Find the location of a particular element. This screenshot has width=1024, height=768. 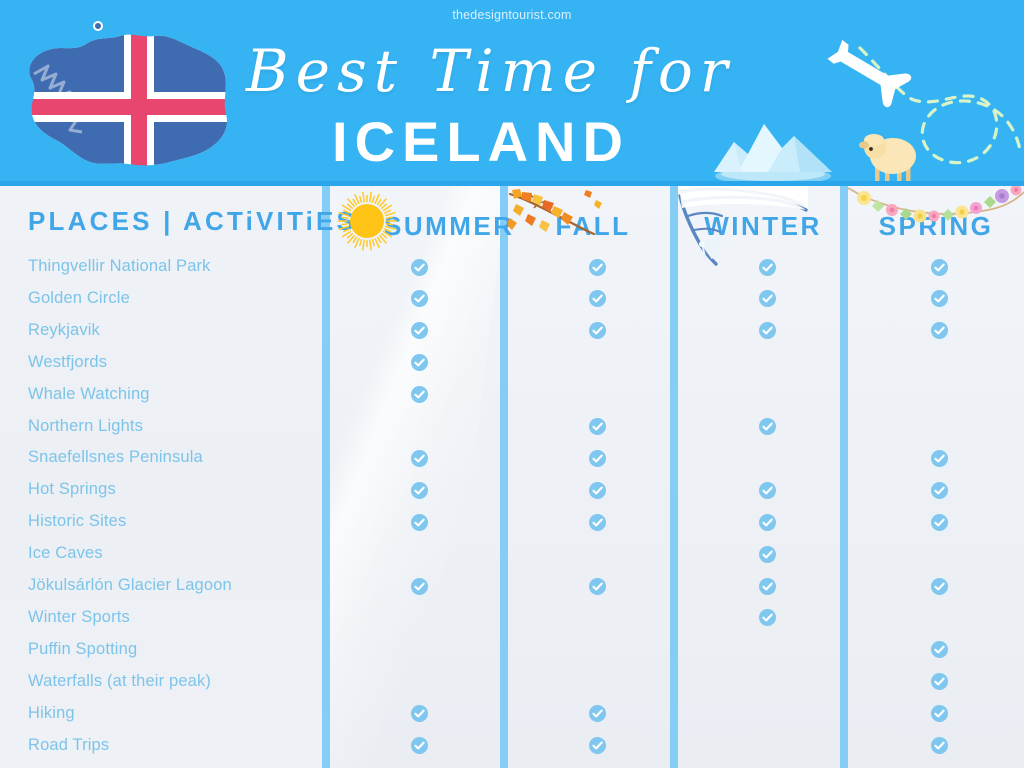

airplane-icon is located at coordinates (924, 102).